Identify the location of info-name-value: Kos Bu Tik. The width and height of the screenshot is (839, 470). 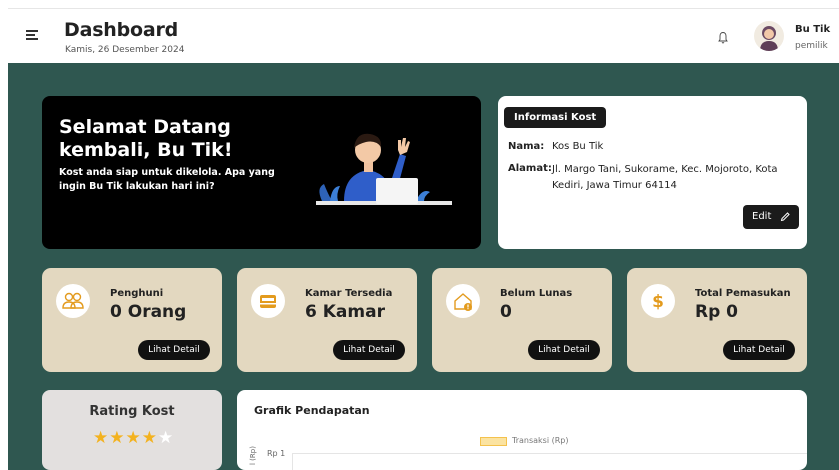
(578, 146).